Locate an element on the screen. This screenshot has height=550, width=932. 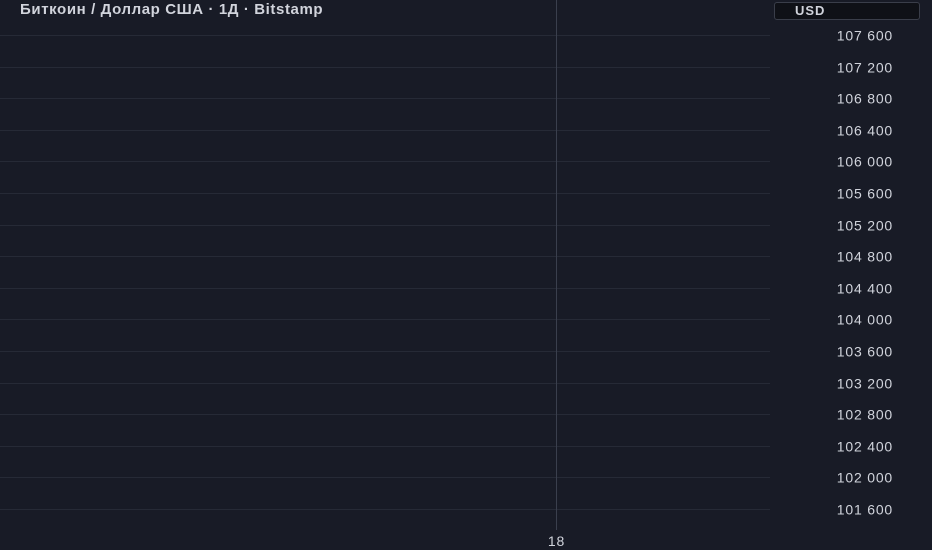
y-tick-label: 103 600 is located at coordinates (865, 352).